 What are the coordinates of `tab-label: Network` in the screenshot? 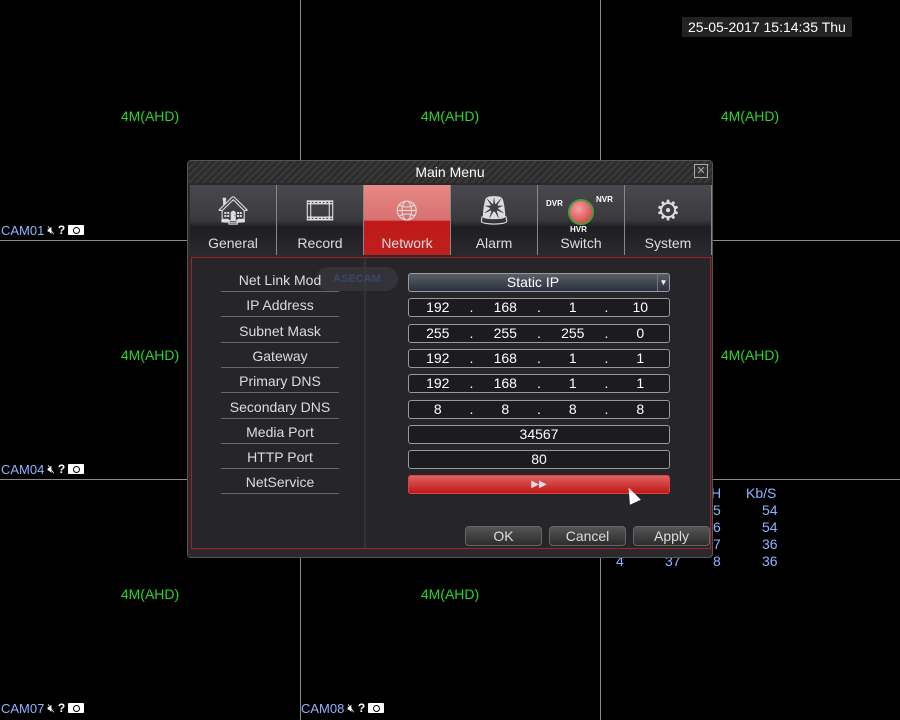 It's located at (407, 243).